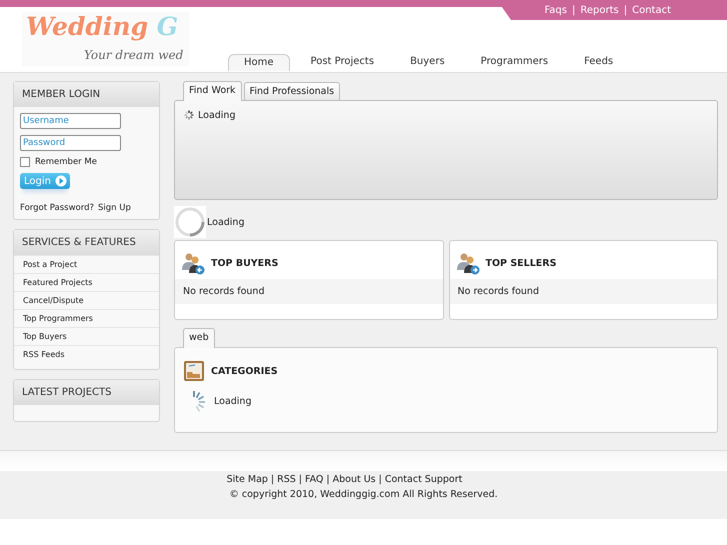 The height and width of the screenshot is (545, 727). I want to click on password-field: Password, so click(70, 143).